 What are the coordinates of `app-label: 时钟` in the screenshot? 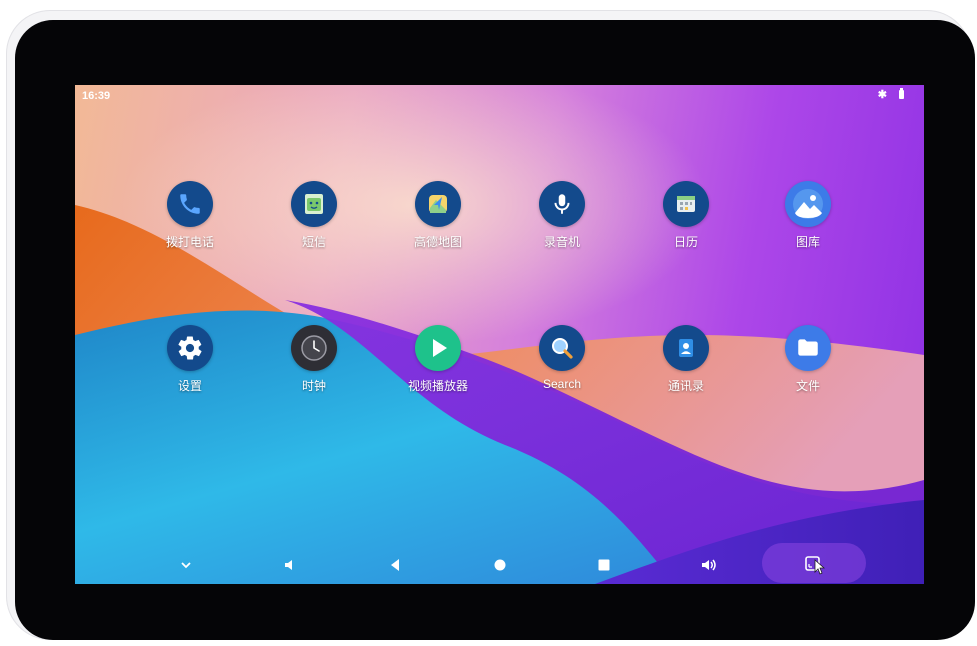 It's located at (313, 386).